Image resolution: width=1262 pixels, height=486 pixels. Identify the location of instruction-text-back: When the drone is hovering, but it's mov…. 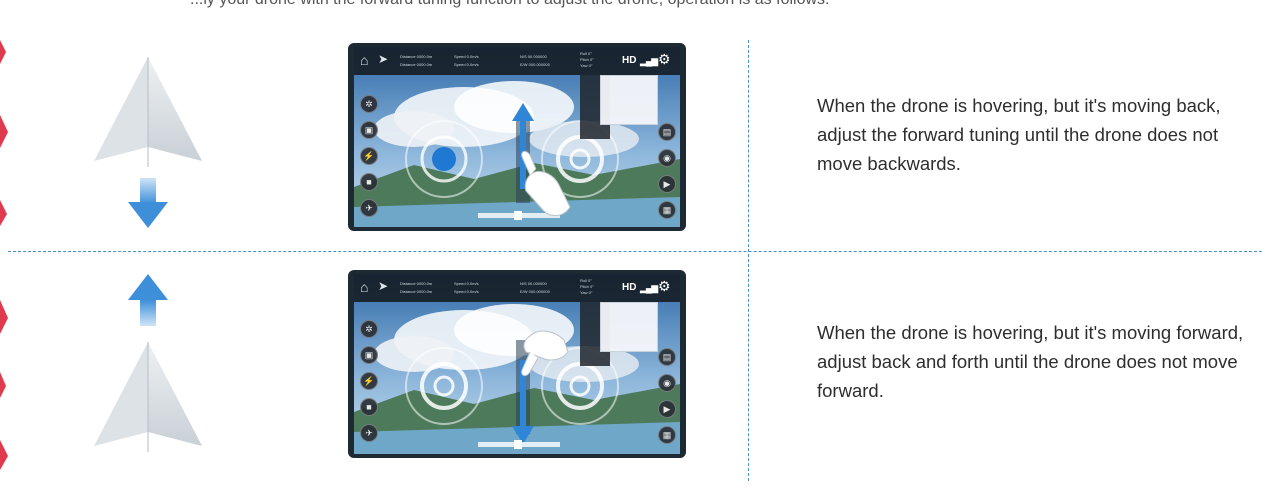
(1019, 134).